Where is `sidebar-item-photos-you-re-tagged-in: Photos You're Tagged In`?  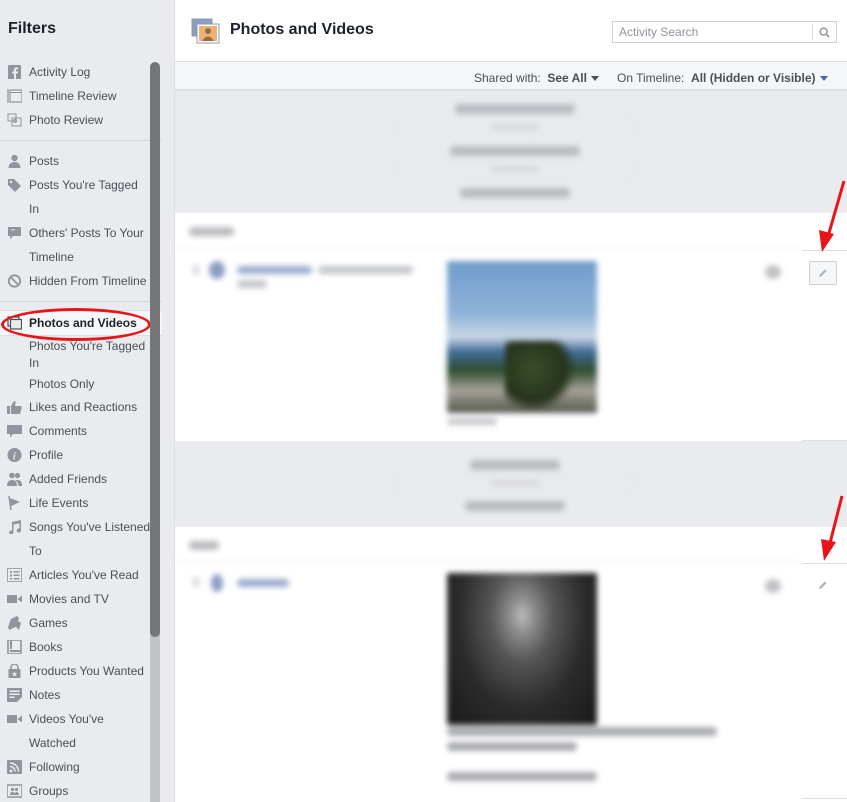 sidebar-item-photos-you-re-tagged-in: Photos You're Tagged In is located at coordinates (75, 355).